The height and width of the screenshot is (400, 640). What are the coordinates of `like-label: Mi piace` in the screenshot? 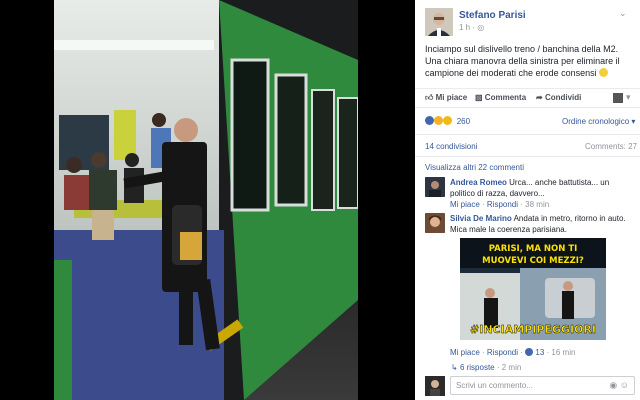 It's located at (451, 97).